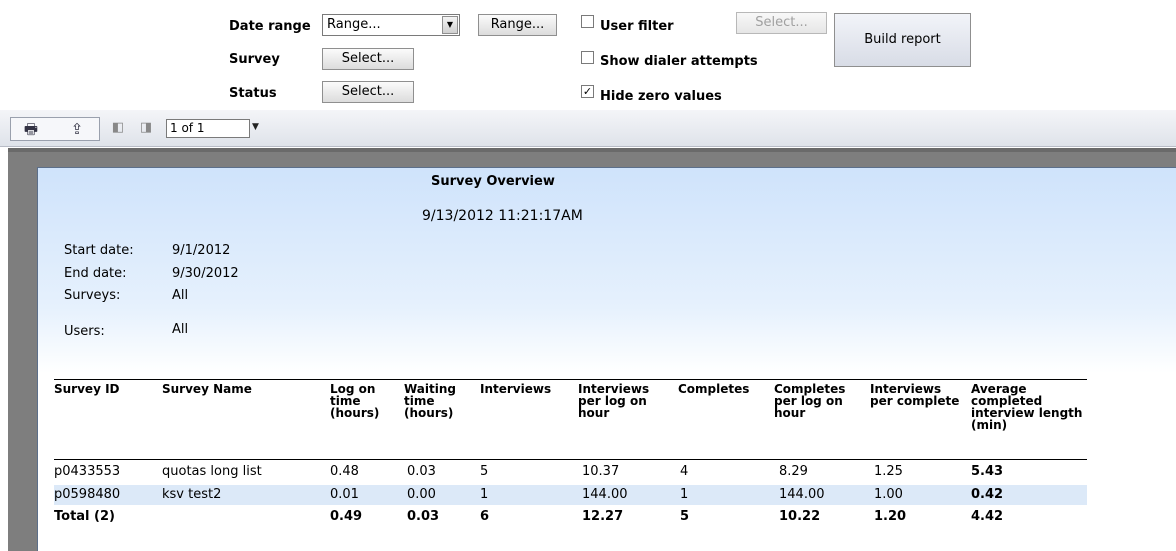  Describe the element at coordinates (180, 295) in the screenshot. I see `surveys-value: All` at that location.